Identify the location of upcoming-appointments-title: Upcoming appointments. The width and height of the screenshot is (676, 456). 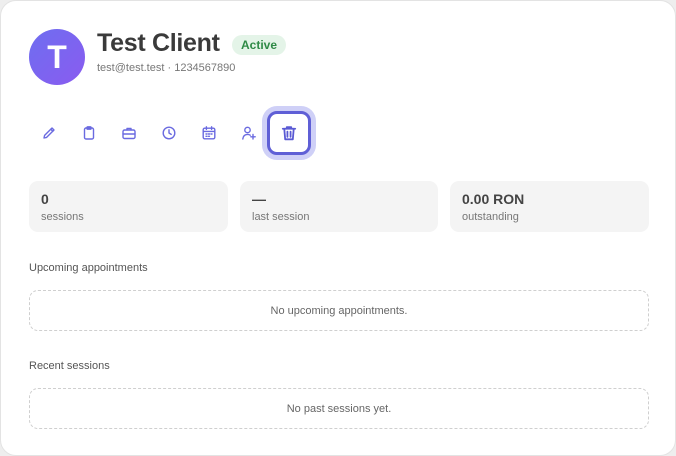
(88, 268).